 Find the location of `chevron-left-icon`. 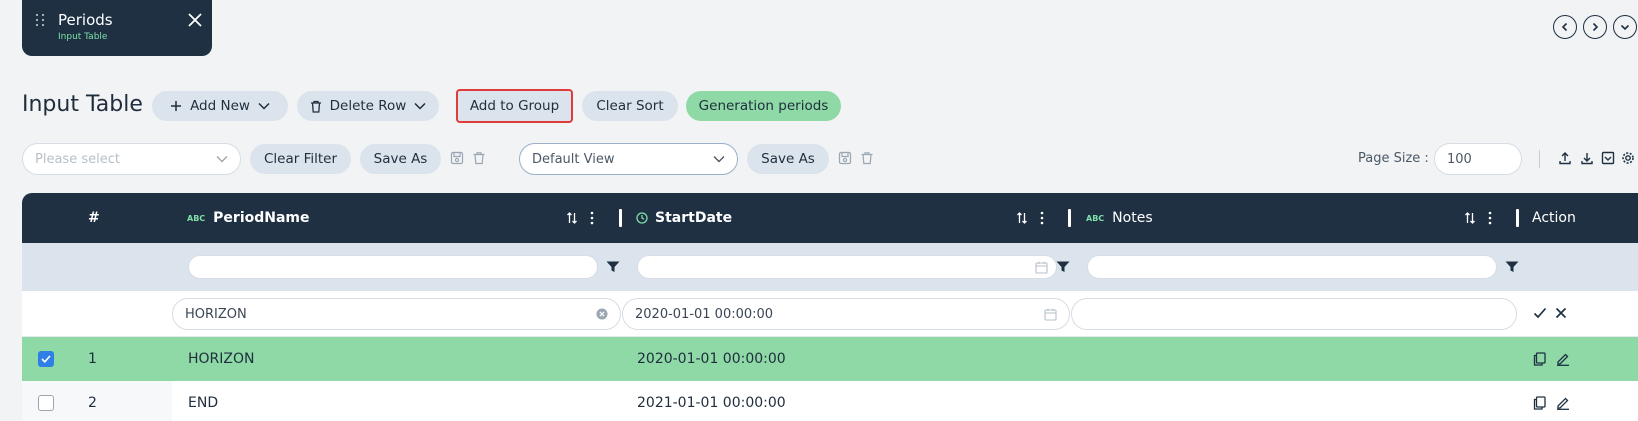

chevron-left-icon is located at coordinates (1565, 27).